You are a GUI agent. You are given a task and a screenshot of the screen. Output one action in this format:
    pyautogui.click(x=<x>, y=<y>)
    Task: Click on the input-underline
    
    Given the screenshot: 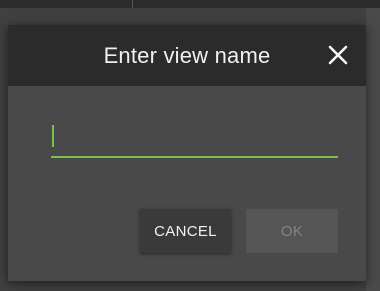 What is the action you would take?
    pyautogui.click(x=194, y=157)
    